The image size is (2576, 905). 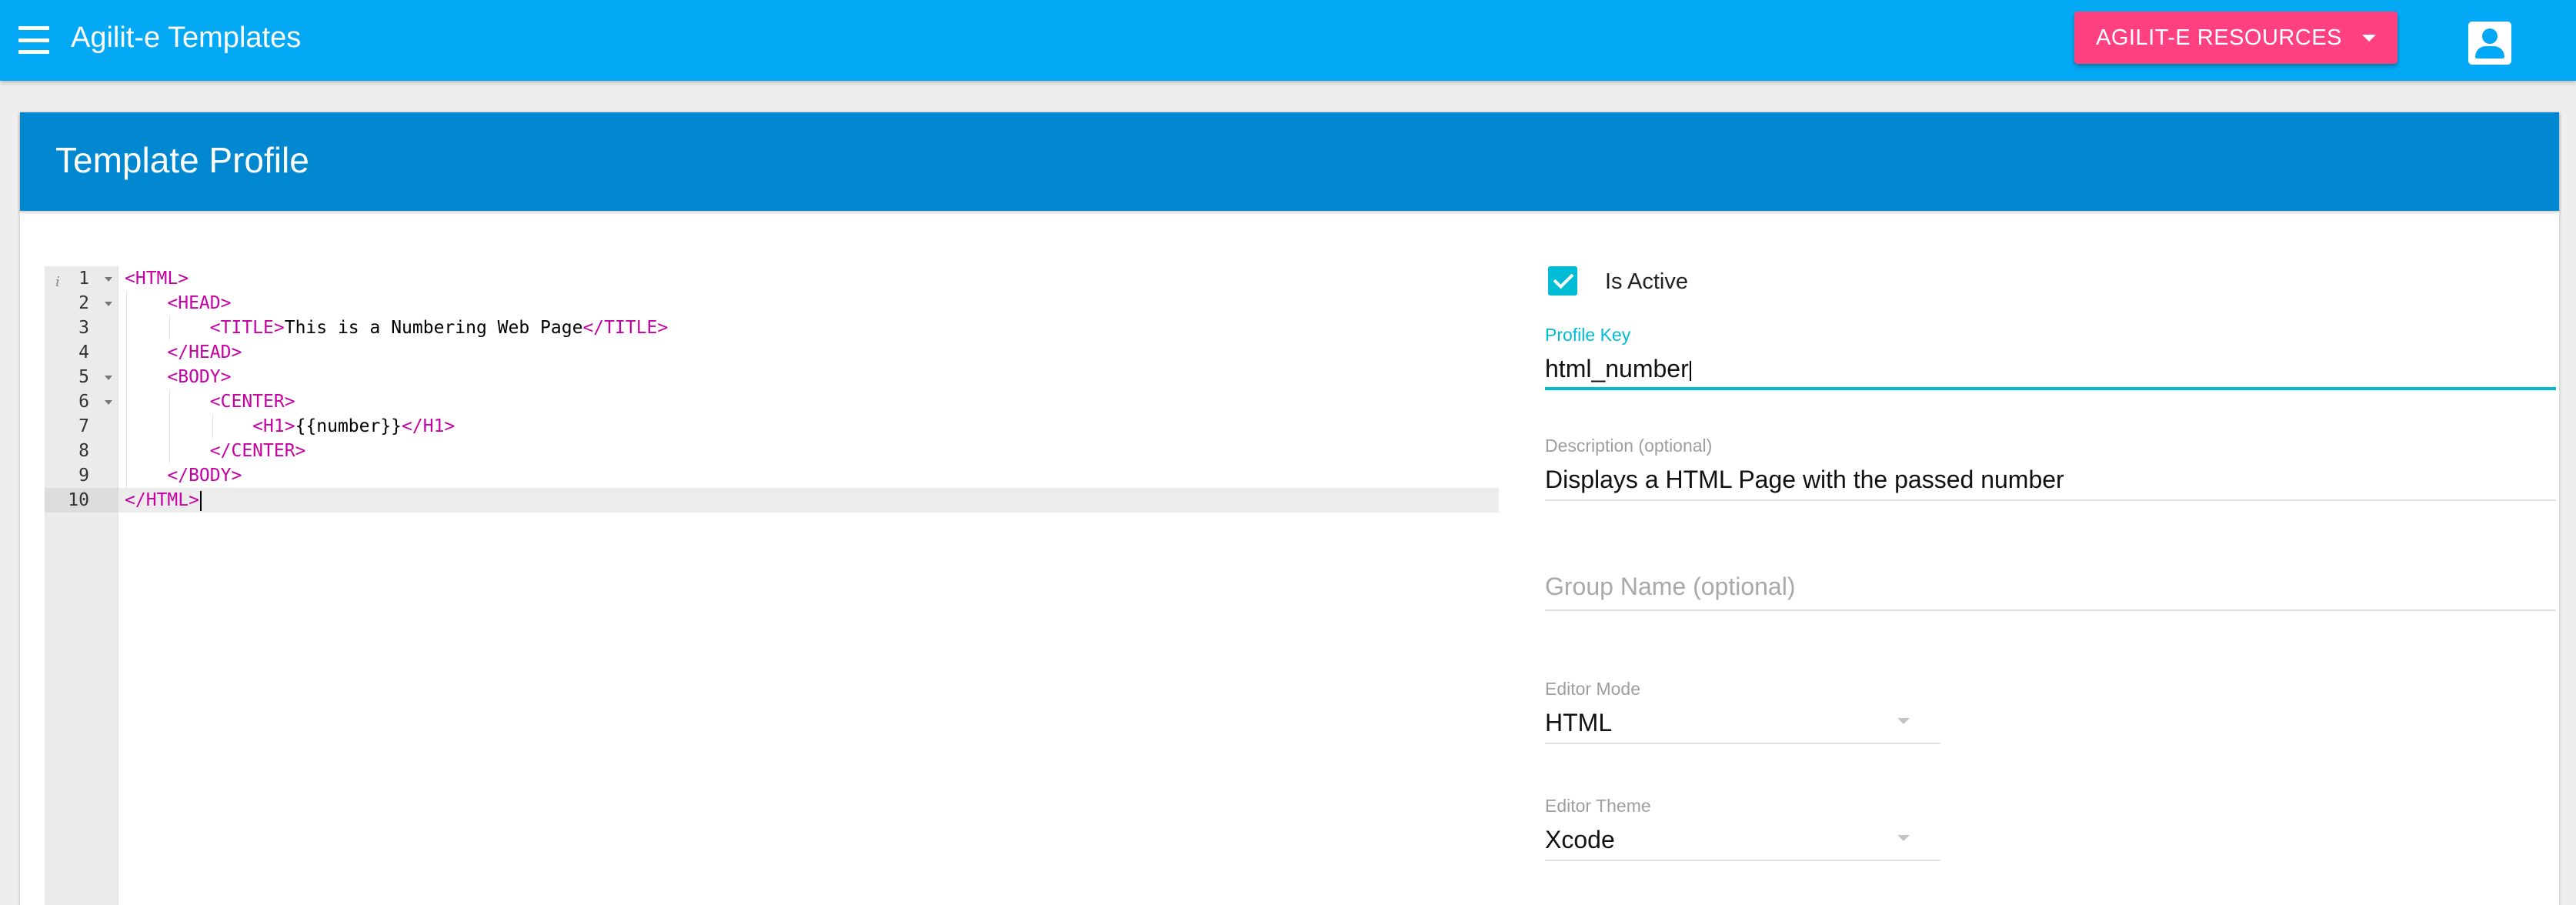 I want to click on code-line: <CENTER>, so click(x=808, y=401).